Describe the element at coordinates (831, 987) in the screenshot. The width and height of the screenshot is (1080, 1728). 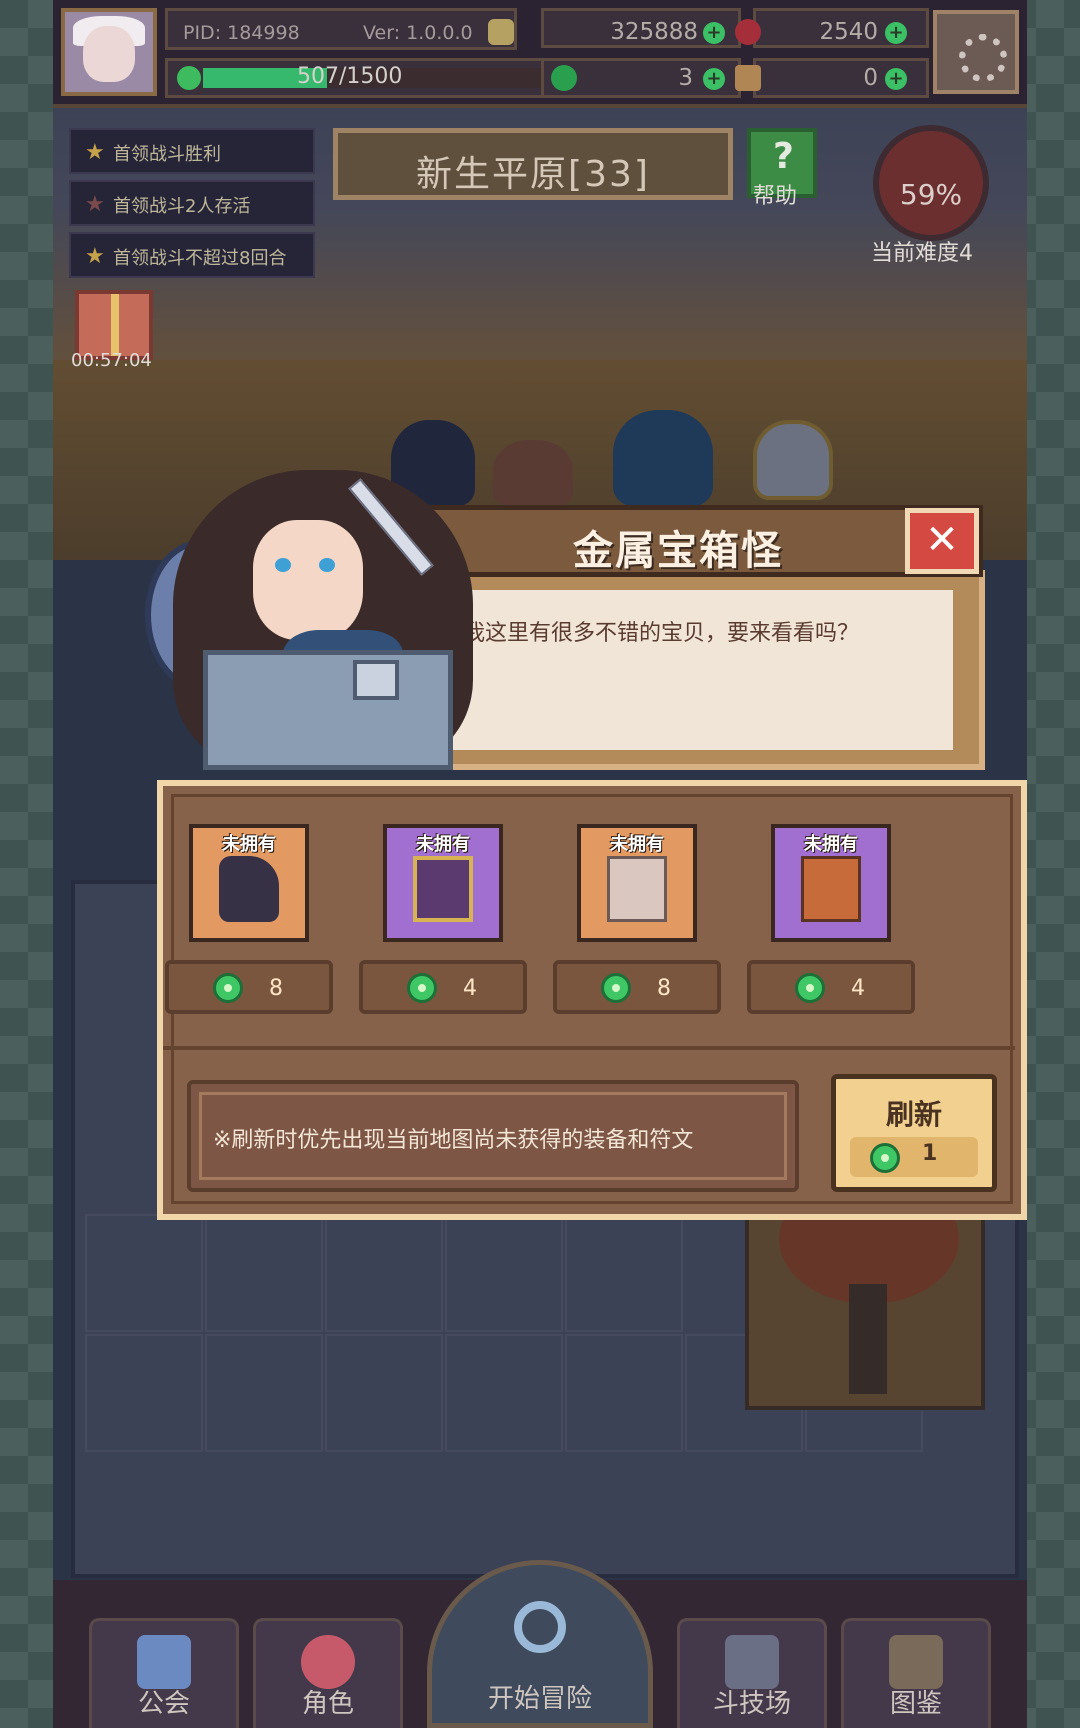
I see `price-tag-4: 4` at that location.